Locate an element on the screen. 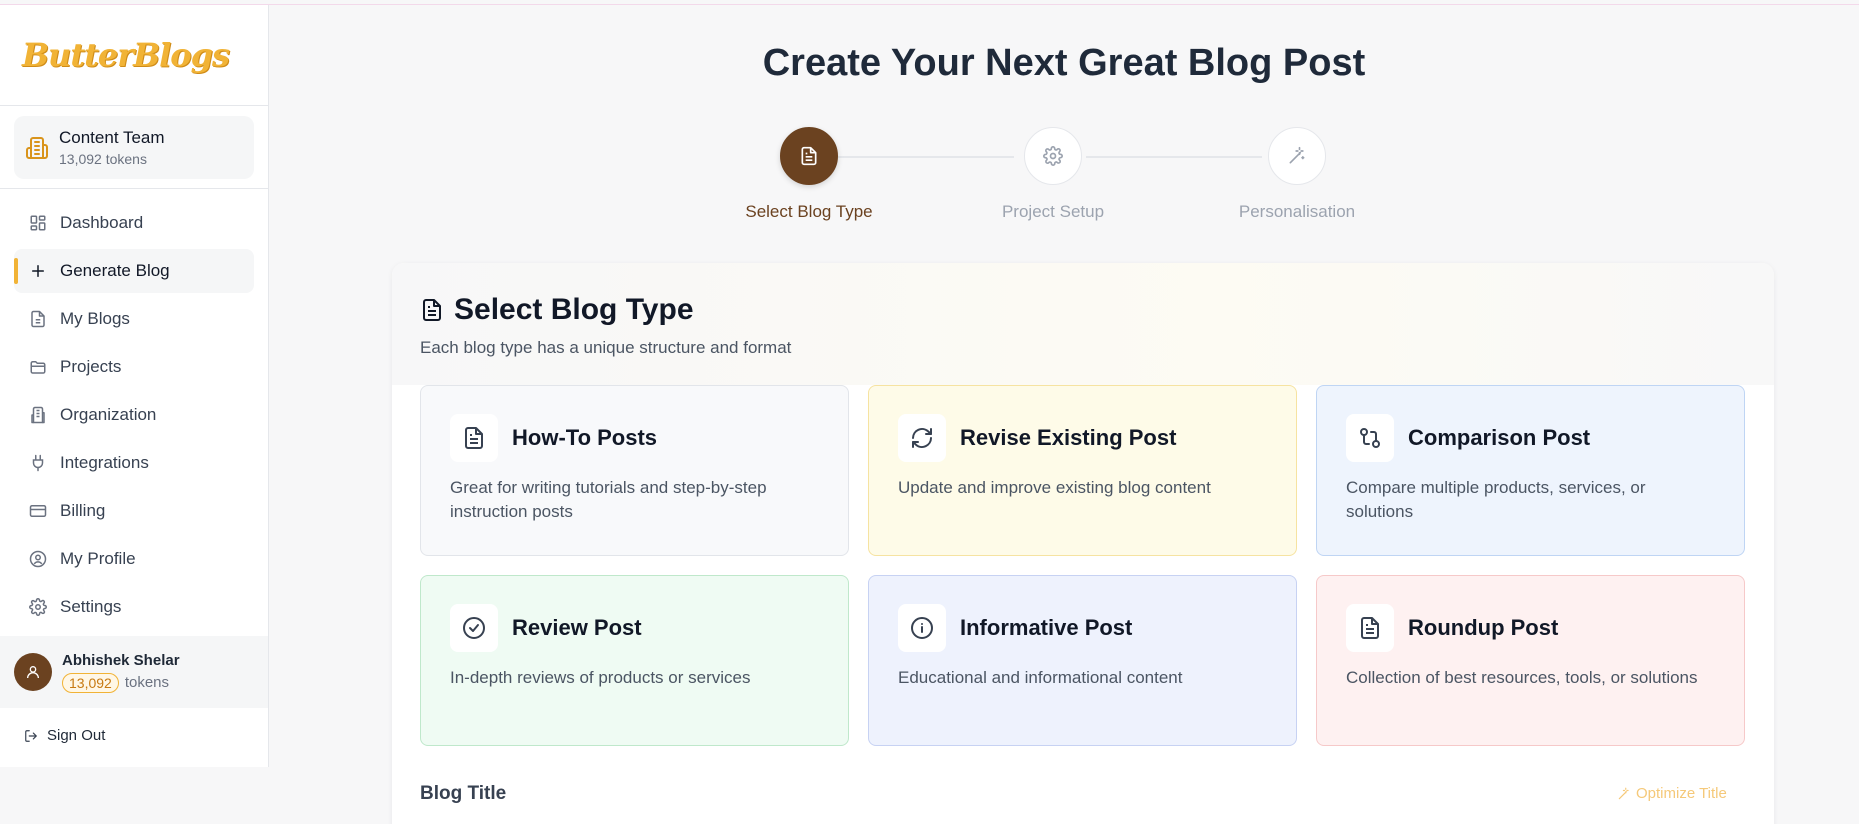  sidebar-item-label: Settings is located at coordinates (91, 606).